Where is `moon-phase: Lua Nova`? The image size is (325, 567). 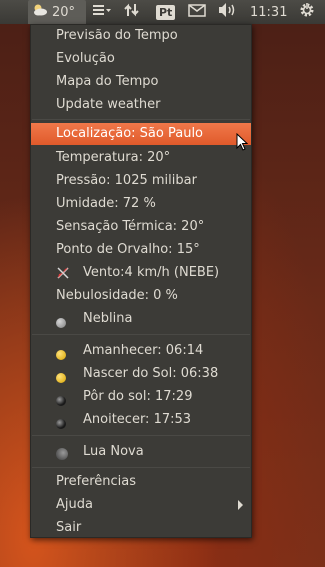 moon-phase: Lua Nova is located at coordinates (141, 452).